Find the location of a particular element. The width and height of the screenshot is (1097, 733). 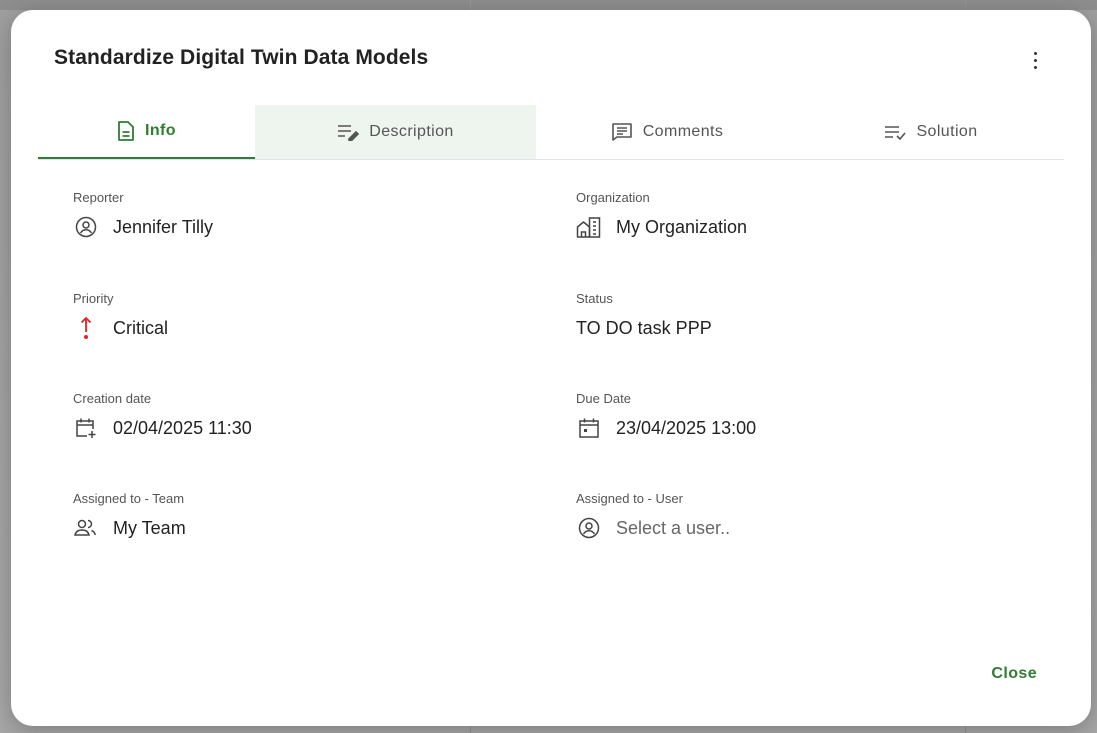

comment-icon is located at coordinates (622, 132).